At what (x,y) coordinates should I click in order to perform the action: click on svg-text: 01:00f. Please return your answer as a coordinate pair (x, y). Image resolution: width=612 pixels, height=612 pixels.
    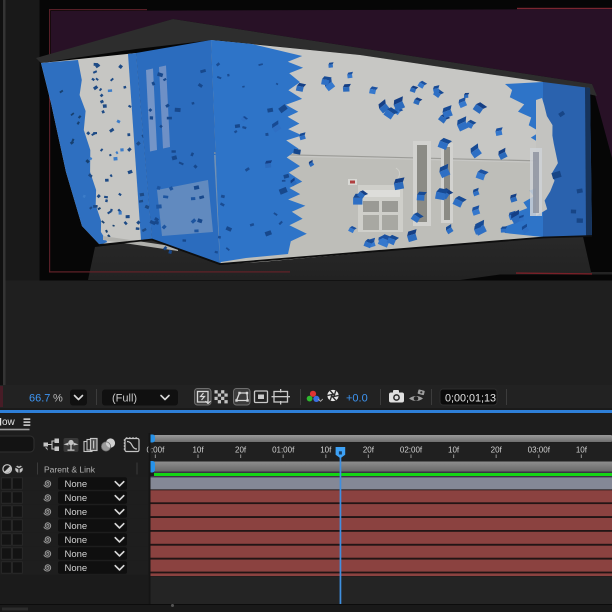
    Looking at the image, I should click on (283, 450).